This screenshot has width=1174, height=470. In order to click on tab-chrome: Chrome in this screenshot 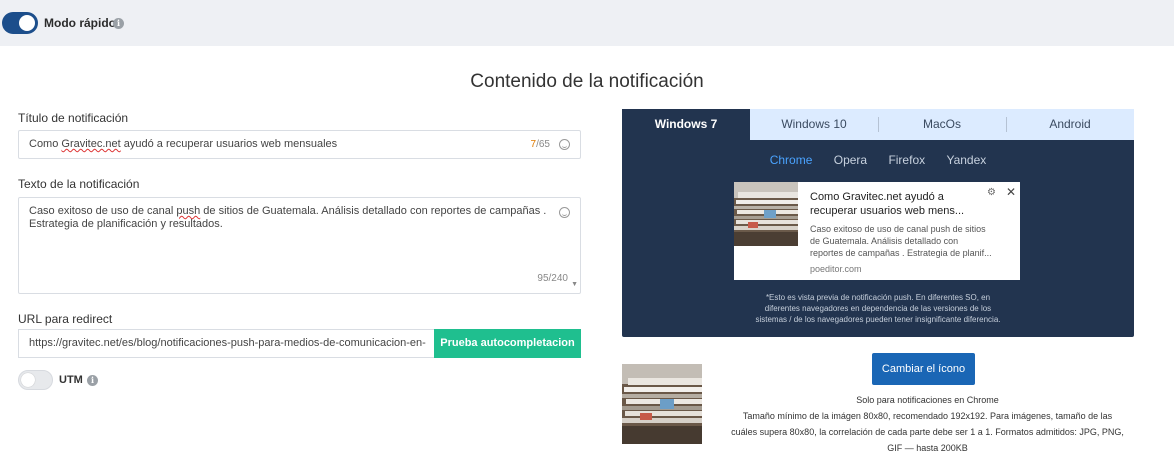, I will do `click(791, 160)`.